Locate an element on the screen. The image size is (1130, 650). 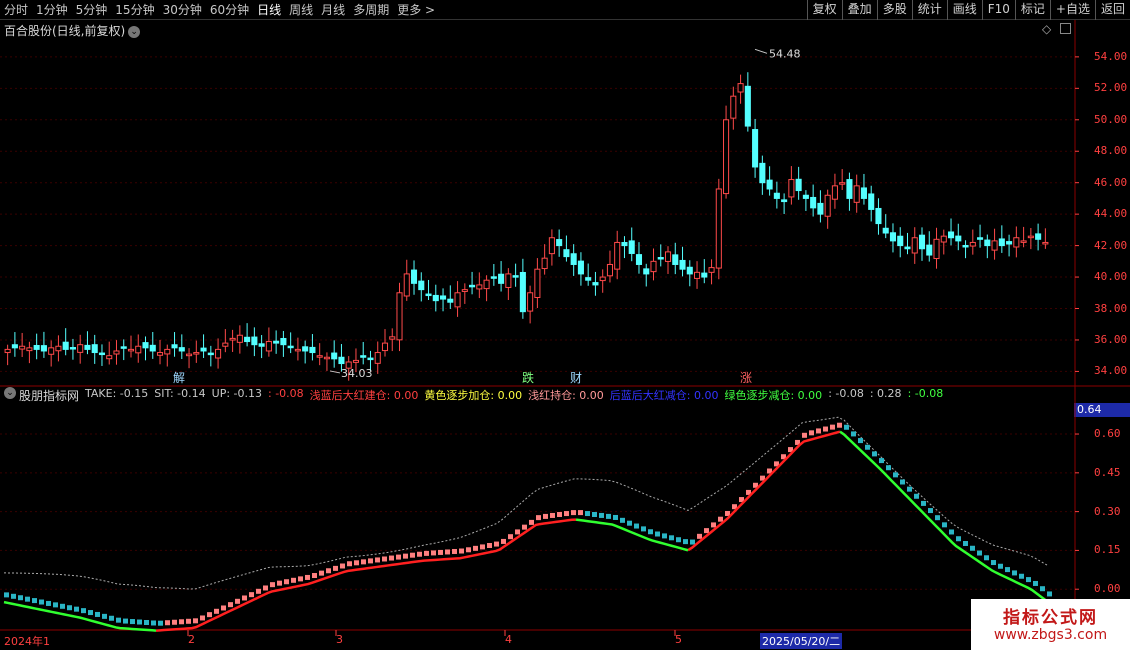
site-logo: 指标公式网 www.zbgs3.com is located at coordinates (1050, 624).